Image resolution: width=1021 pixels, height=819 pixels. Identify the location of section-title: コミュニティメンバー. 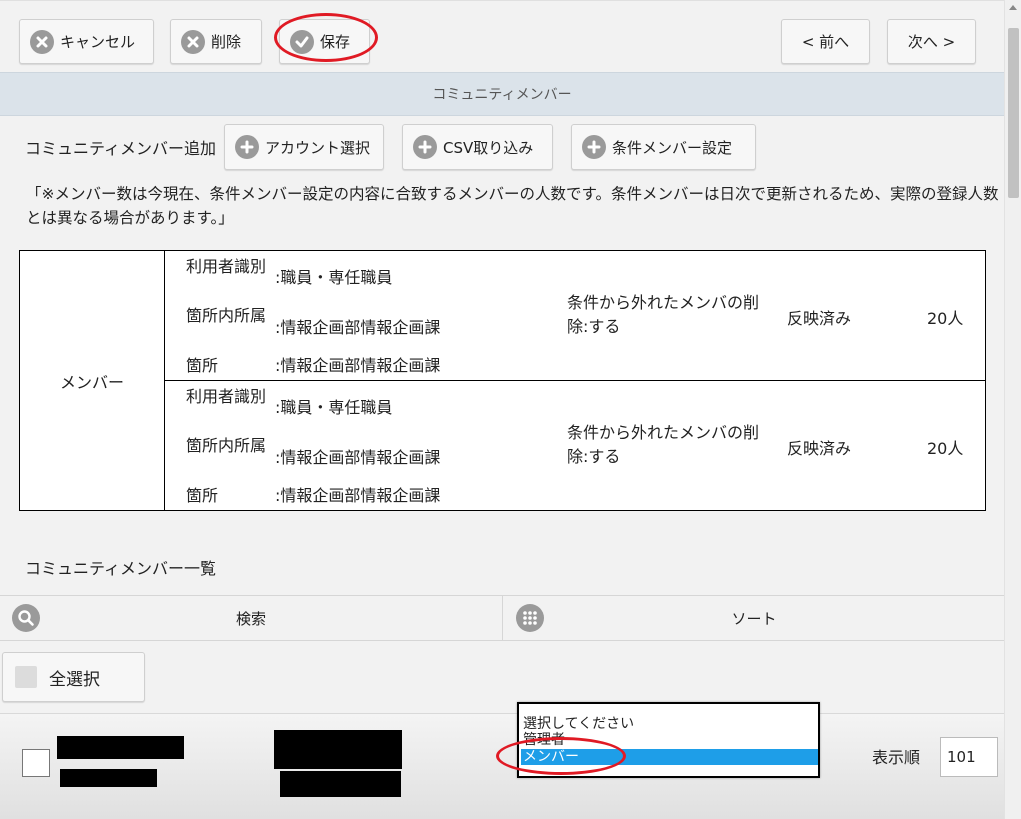
(502, 94).